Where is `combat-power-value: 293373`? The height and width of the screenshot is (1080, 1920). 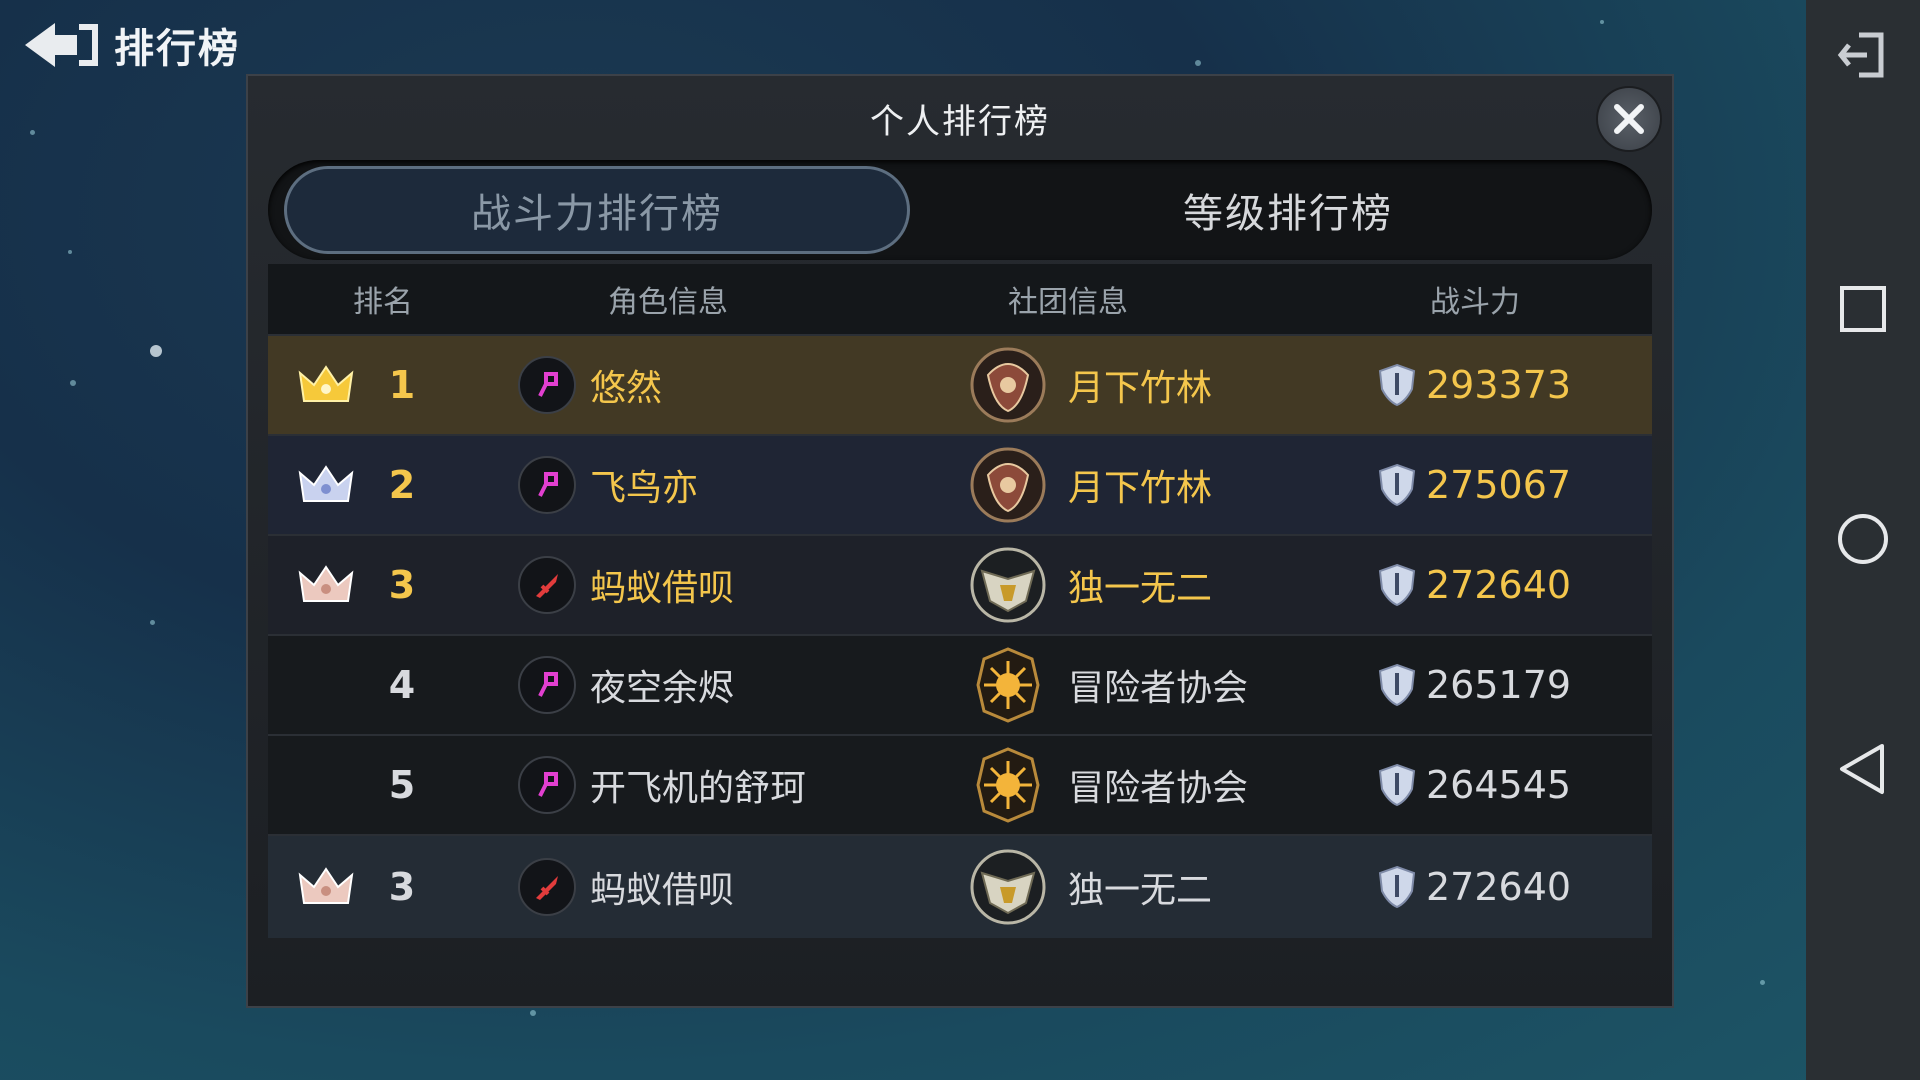 combat-power-value: 293373 is located at coordinates (1499, 385).